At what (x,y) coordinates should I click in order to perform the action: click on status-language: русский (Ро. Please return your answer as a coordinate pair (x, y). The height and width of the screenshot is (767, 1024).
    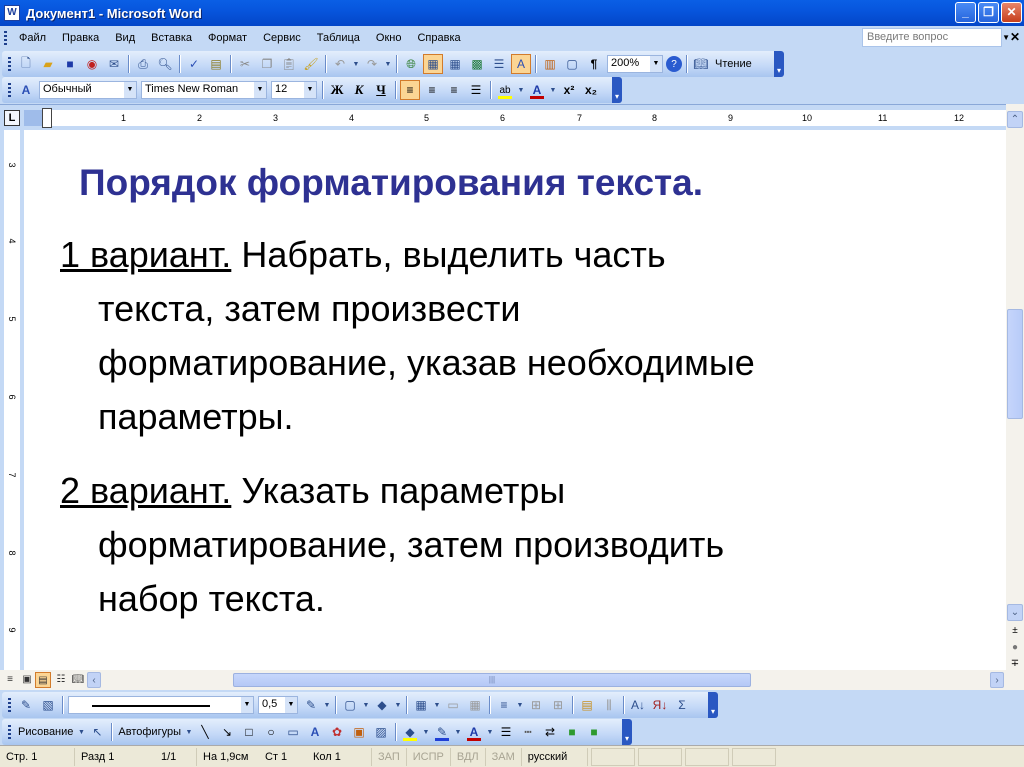
    Looking at the image, I should click on (555, 756).